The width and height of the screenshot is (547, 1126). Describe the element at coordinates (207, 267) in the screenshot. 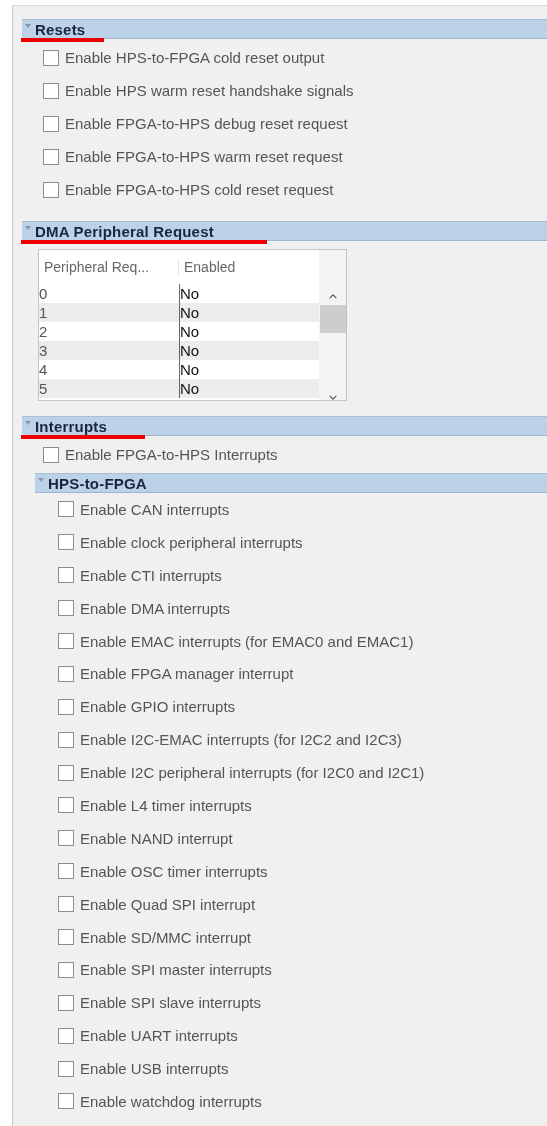

I see `column-header: Enabled` at that location.